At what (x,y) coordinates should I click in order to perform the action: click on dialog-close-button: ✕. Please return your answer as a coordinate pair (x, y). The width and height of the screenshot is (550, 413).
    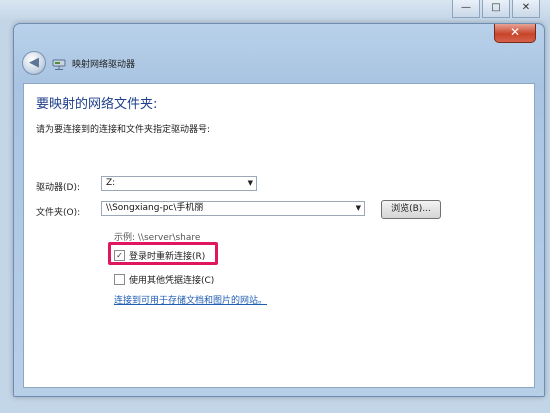
    Looking at the image, I should click on (515, 33).